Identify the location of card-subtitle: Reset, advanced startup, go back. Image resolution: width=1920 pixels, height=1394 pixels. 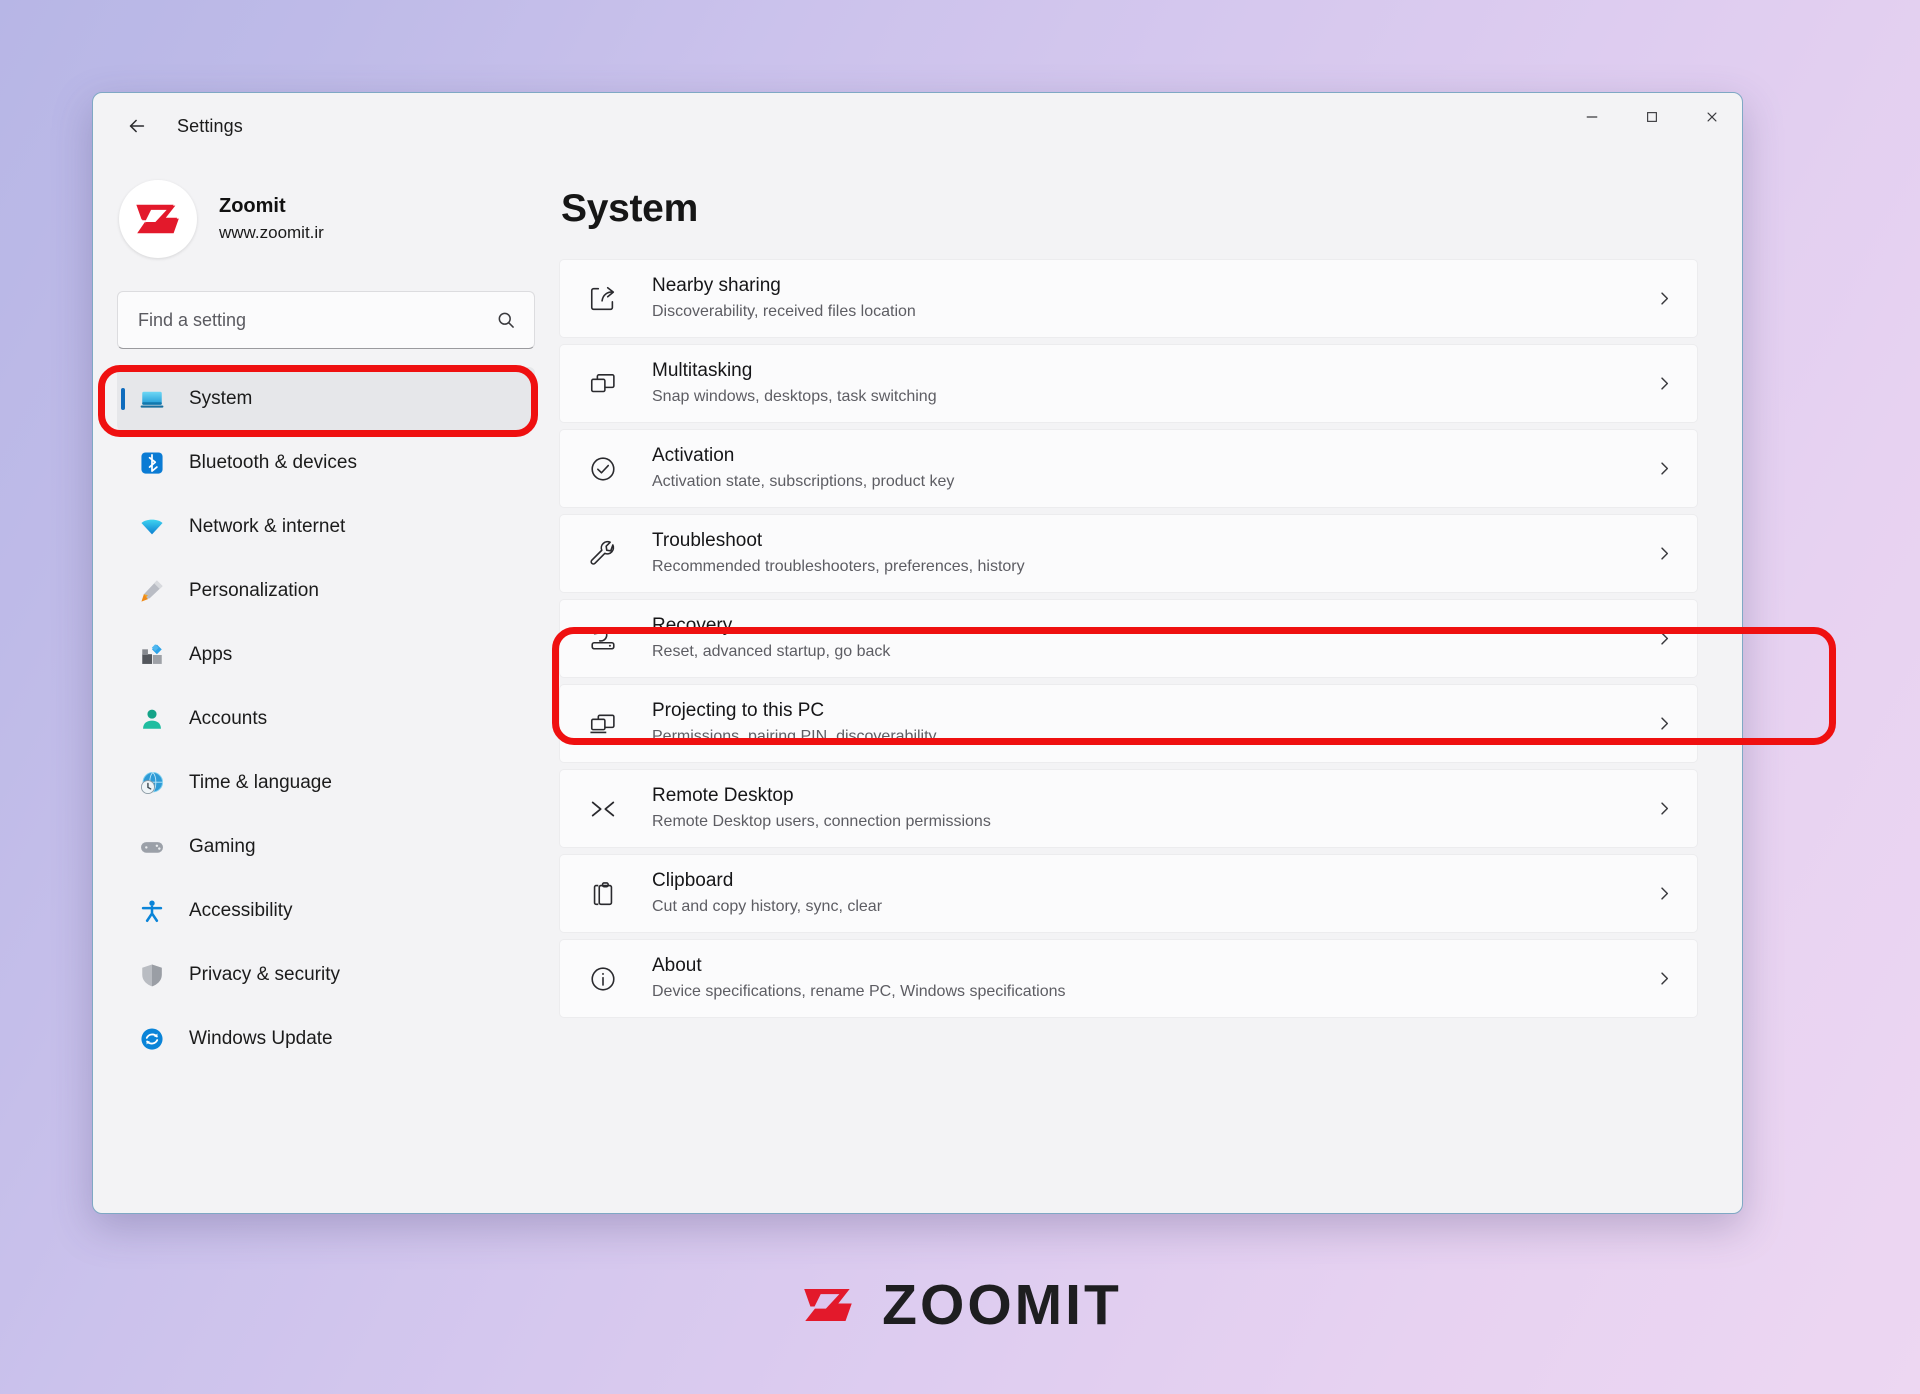
(771, 651).